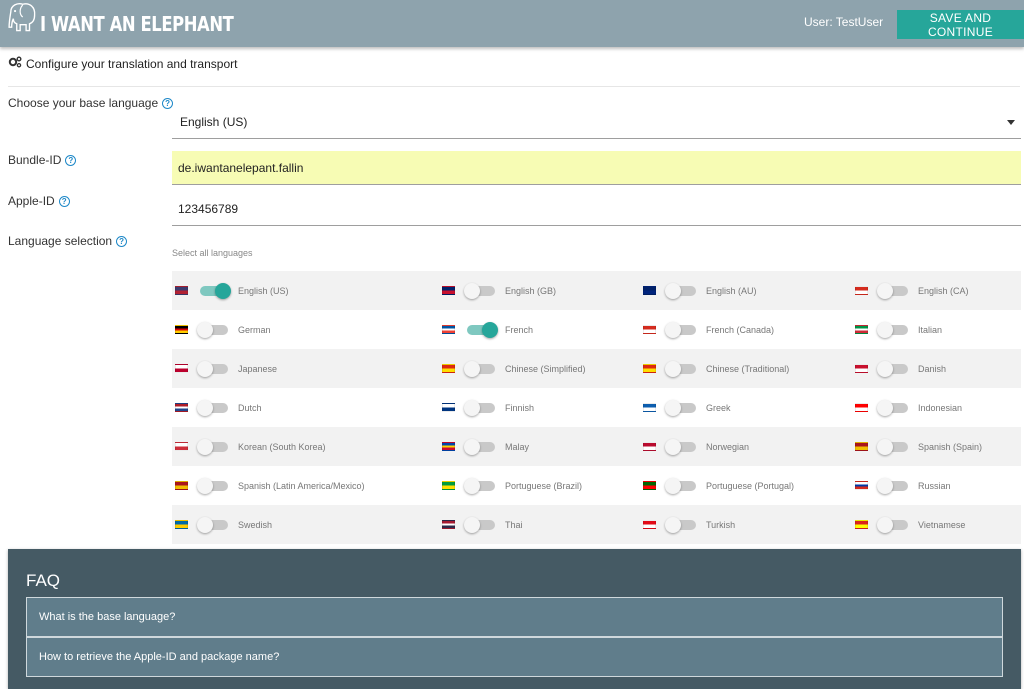 The height and width of the screenshot is (689, 1024). Describe the element at coordinates (305, 407) in the screenshot. I see `language-item: Dutch` at that location.